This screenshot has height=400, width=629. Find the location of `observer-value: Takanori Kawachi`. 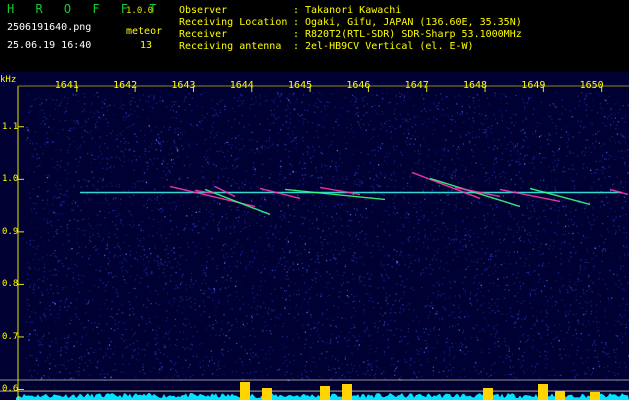

observer-value: Takanori Kawachi is located at coordinates (353, 10).